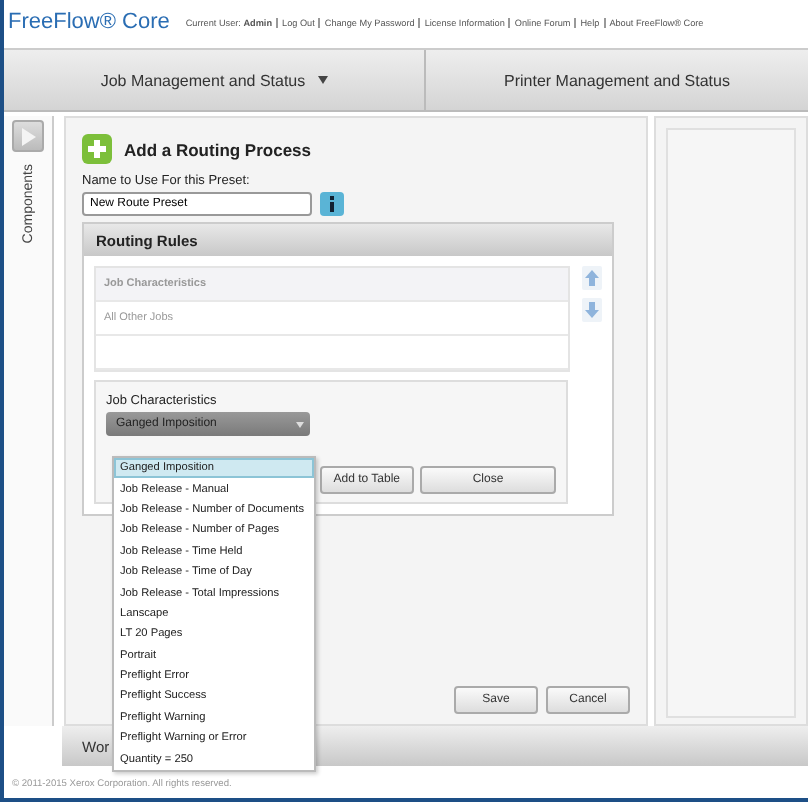 The width and height of the screenshot is (808, 802). I want to click on nav-tab: Printer Management and Status, so click(617, 80).